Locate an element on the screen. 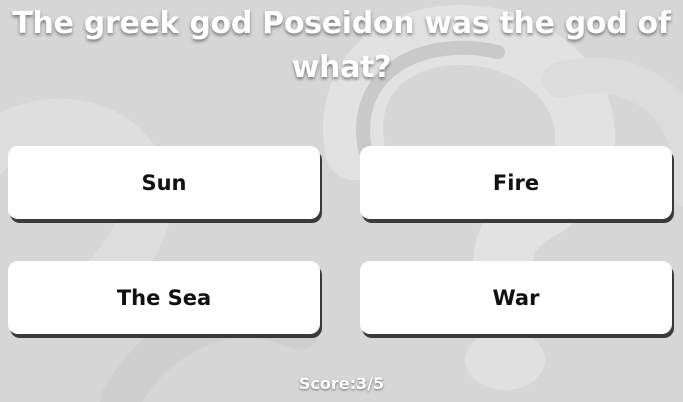 Image resolution: width=683 pixels, height=402 pixels. answer-button-fire: Fire is located at coordinates (516, 182).